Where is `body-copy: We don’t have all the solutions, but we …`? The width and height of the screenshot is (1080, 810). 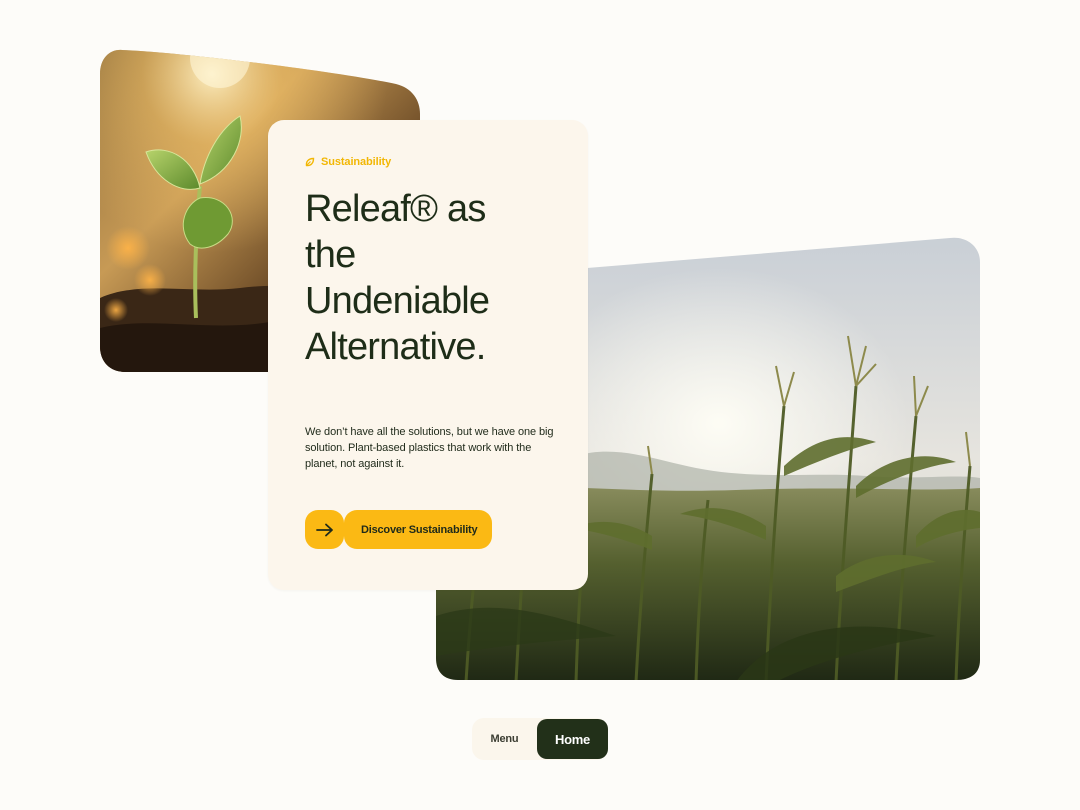 body-copy: We don’t have all the solutions, but we … is located at coordinates (429, 448).